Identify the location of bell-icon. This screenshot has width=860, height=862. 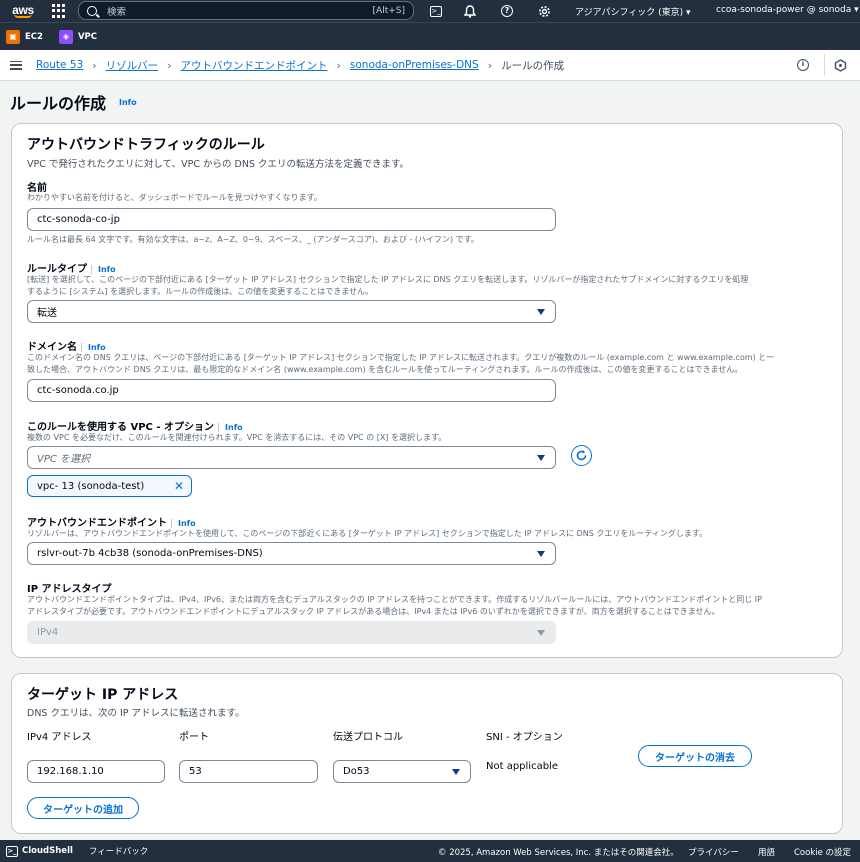
(470, 11).